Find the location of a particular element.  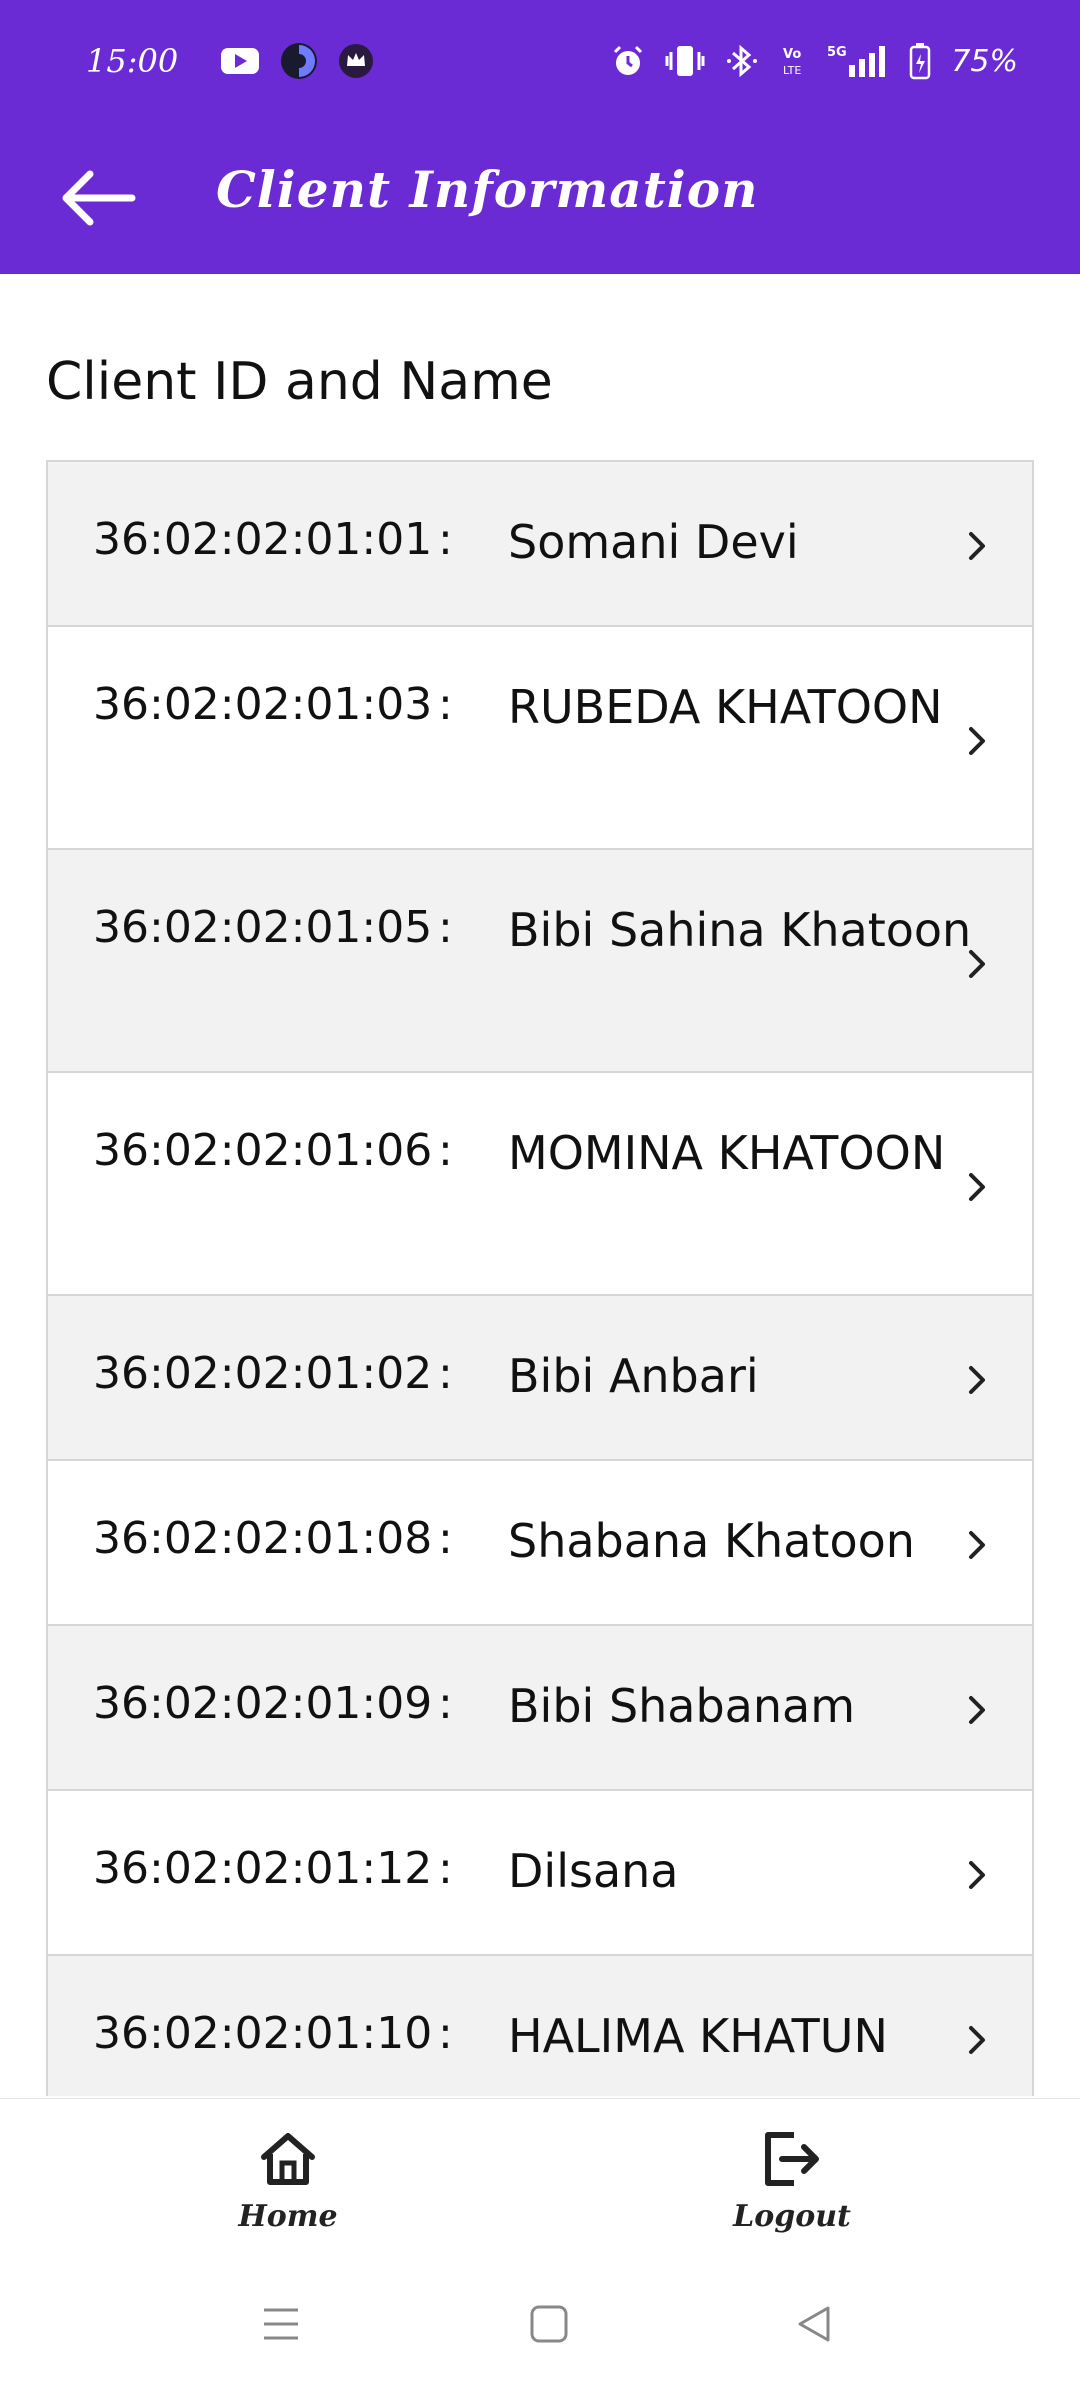

client-id: 36:02:02:01:12 is located at coordinates (263, 1868).